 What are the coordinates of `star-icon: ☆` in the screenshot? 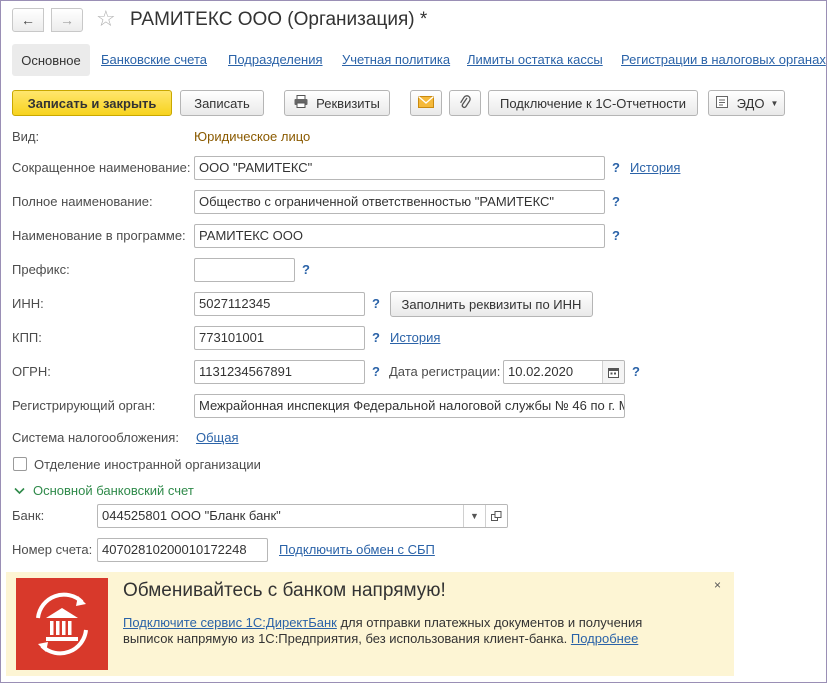 It's located at (106, 19).